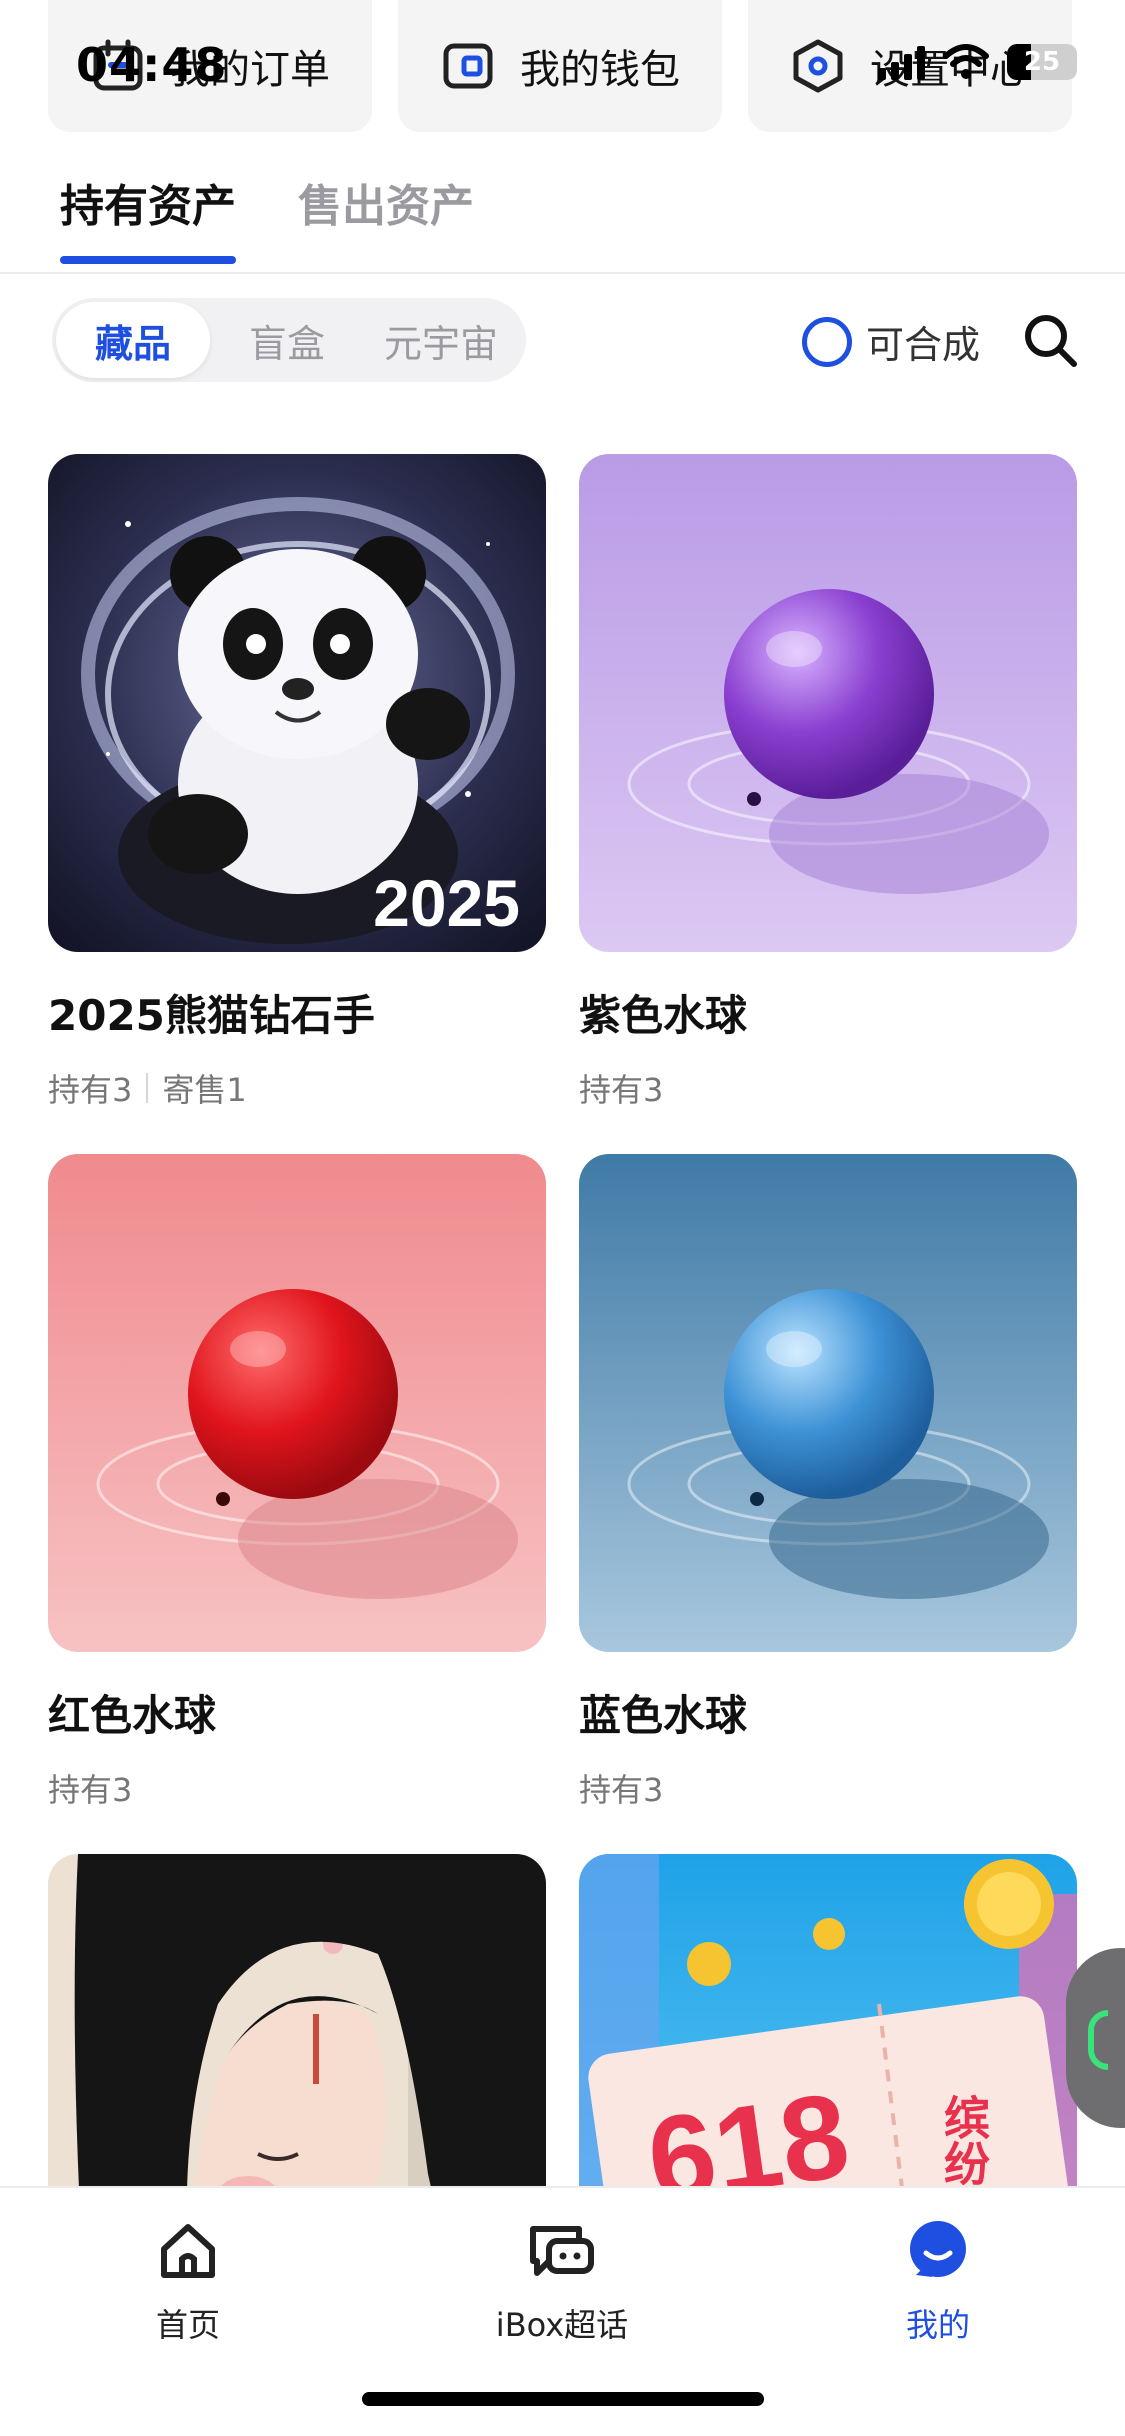 The height and width of the screenshot is (2436, 1125). Describe the element at coordinates (937, 2325) in the screenshot. I see `nav-mine-label: 我的` at that location.